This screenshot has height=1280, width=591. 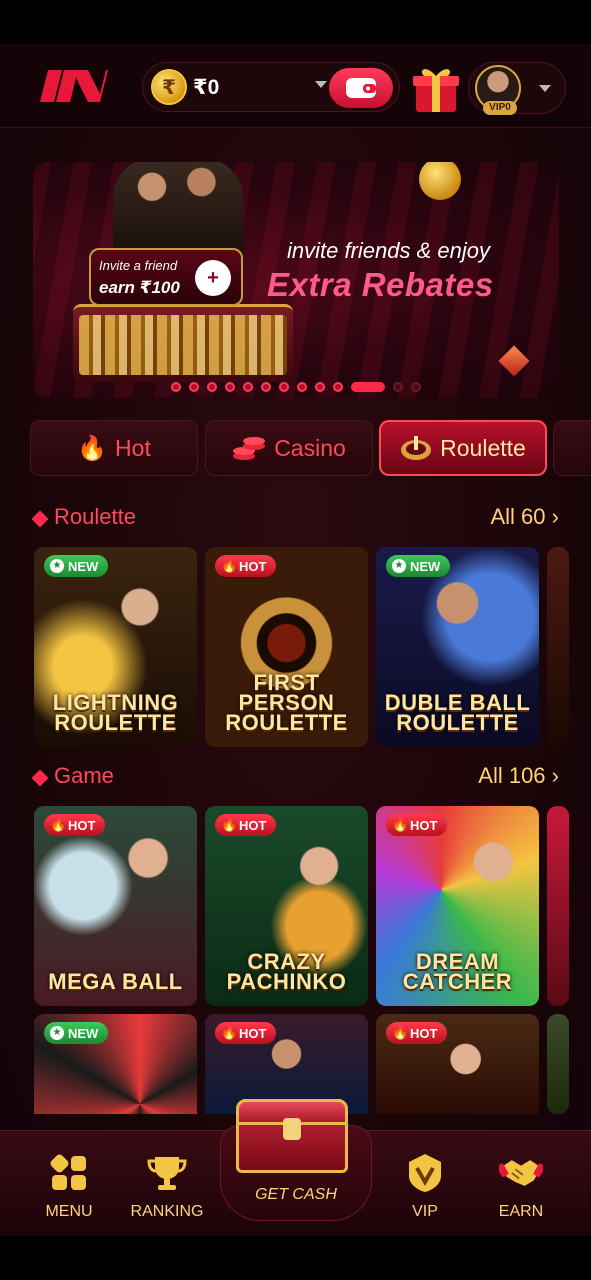 What do you see at coordinates (518, 776) in the screenshot?
I see `view-all-link: All 106 ›` at bounding box center [518, 776].